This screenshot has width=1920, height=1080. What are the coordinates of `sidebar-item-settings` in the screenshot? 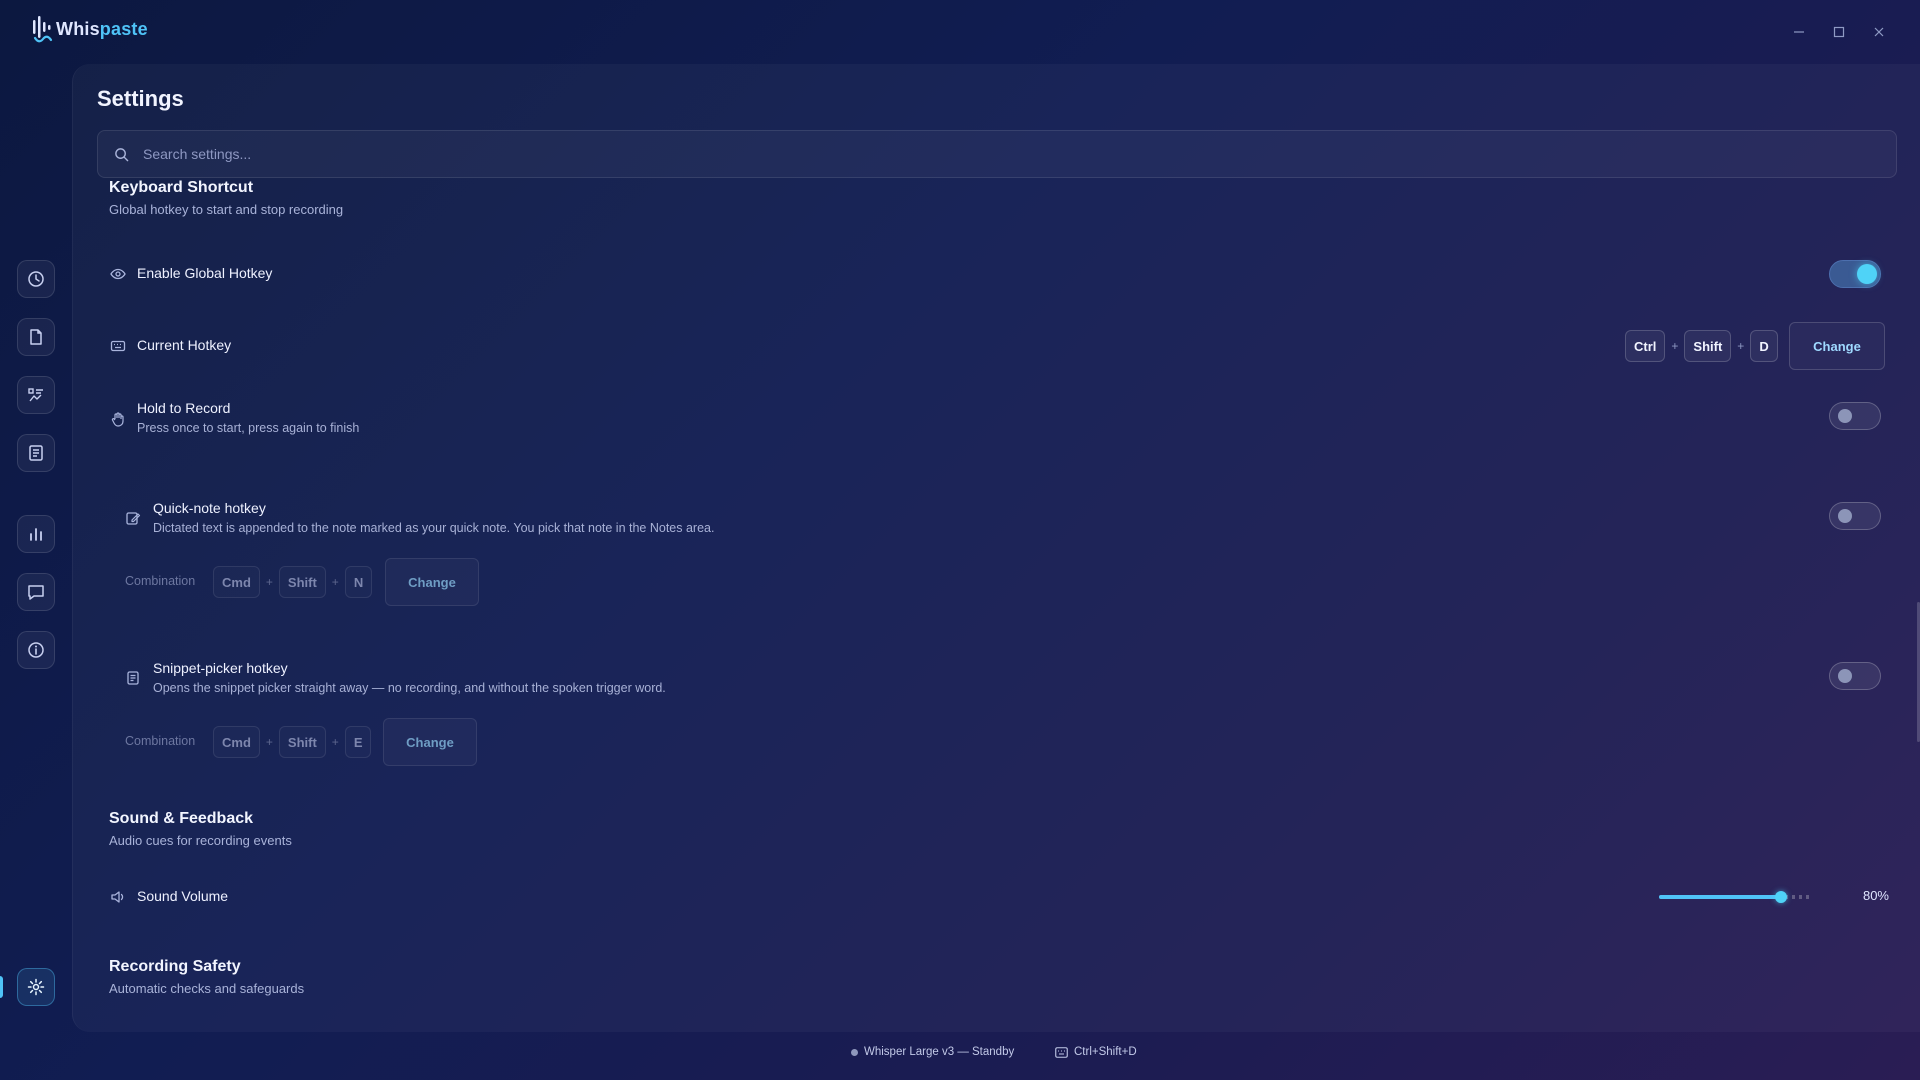 It's located at (36, 987).